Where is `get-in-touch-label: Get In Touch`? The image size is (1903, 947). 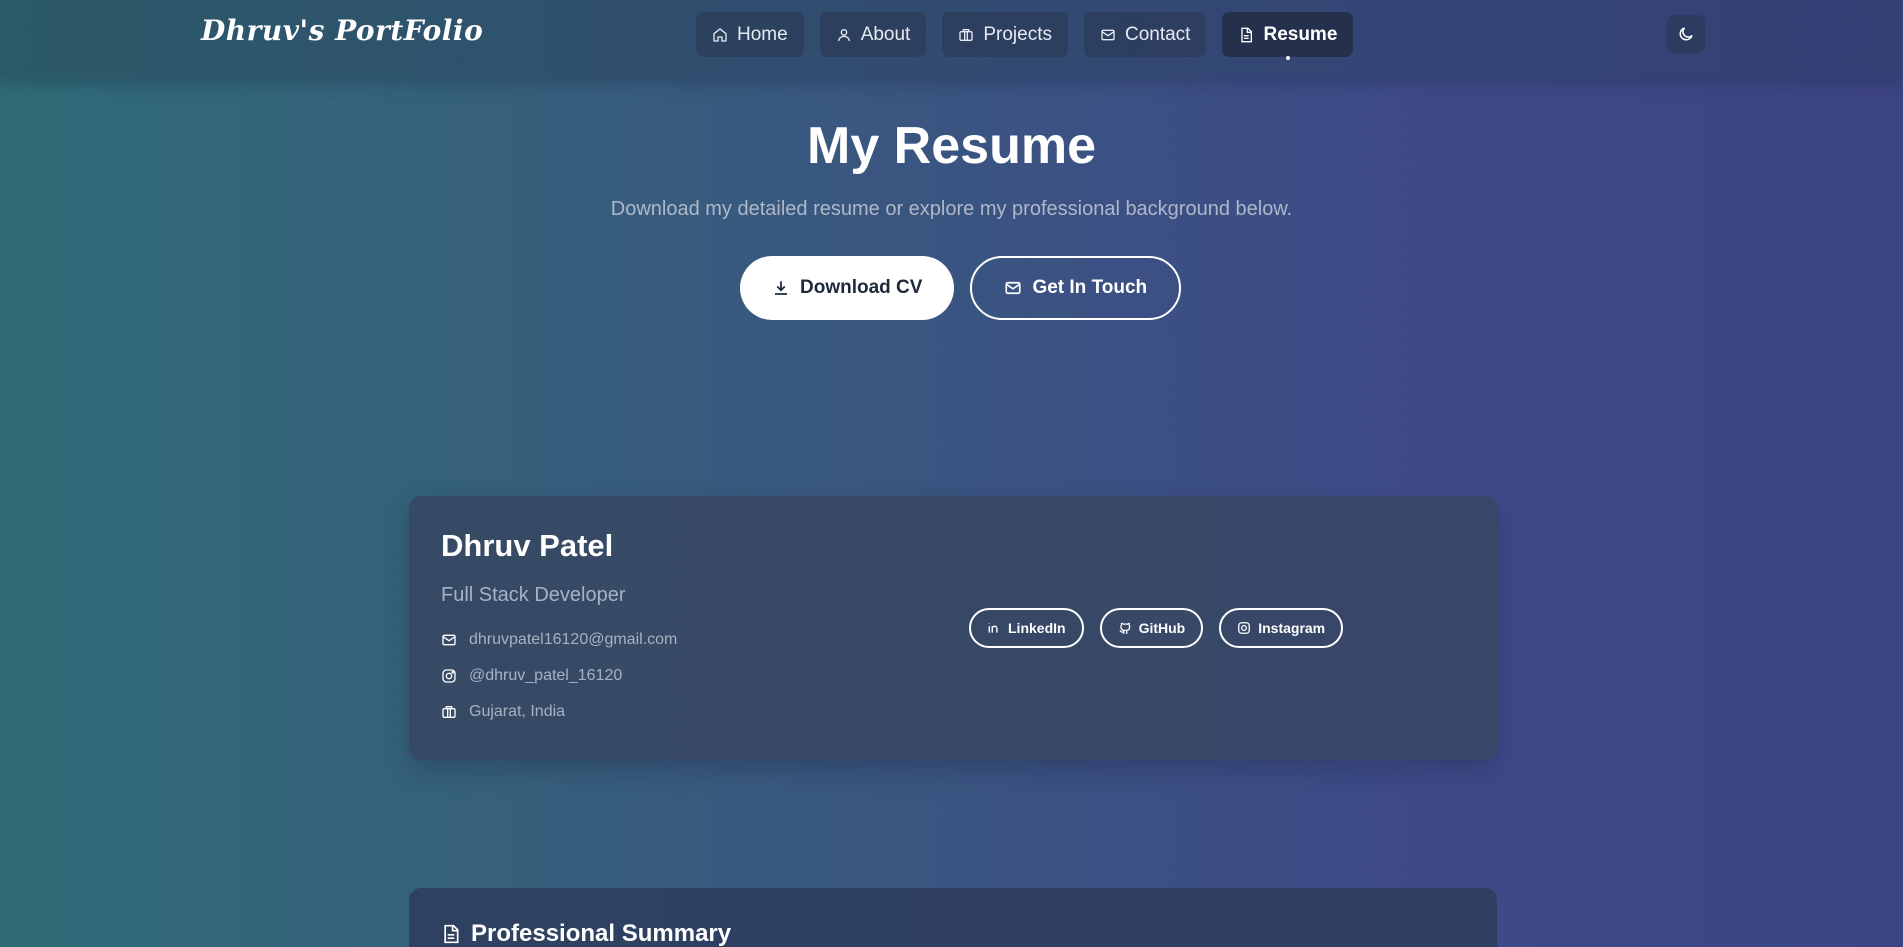 get-in-touch-label: Get In Touch is located at coordinates (1090, 287).